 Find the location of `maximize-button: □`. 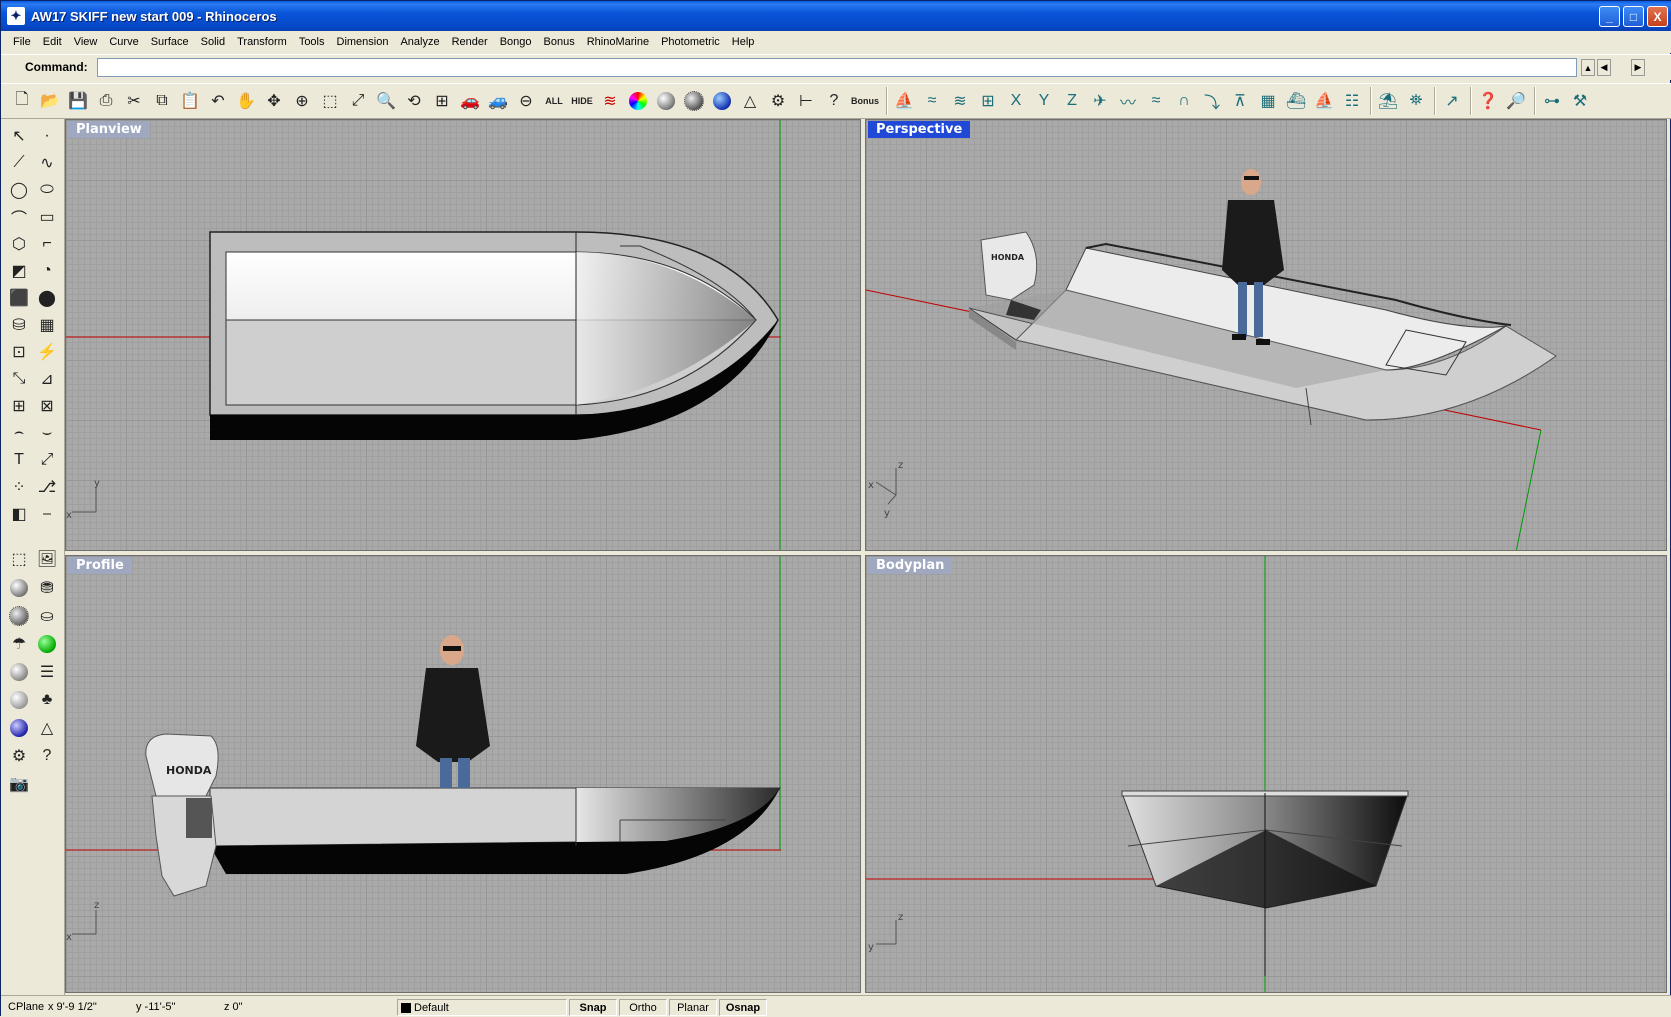

maximize-button: □ is located at coordinates (1633, 16).